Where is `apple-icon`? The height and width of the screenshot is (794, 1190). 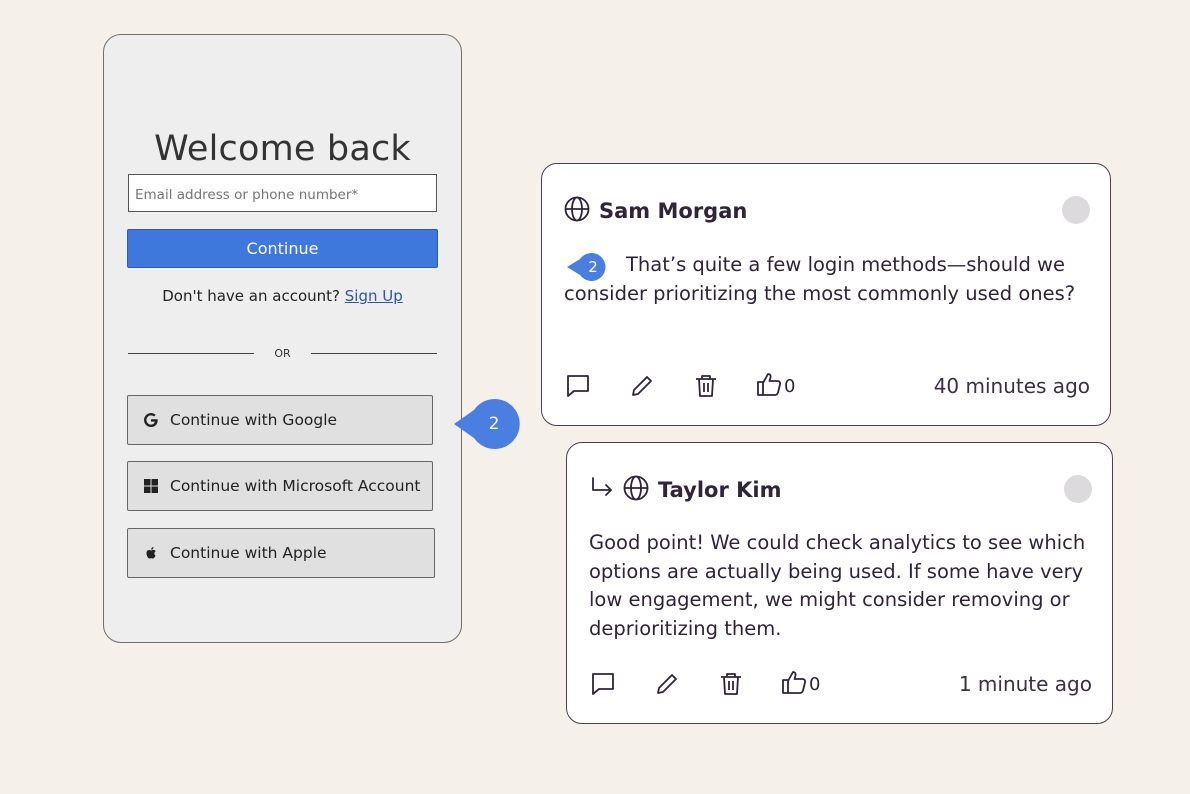 apple-icon is located at coordinates (151, 553).